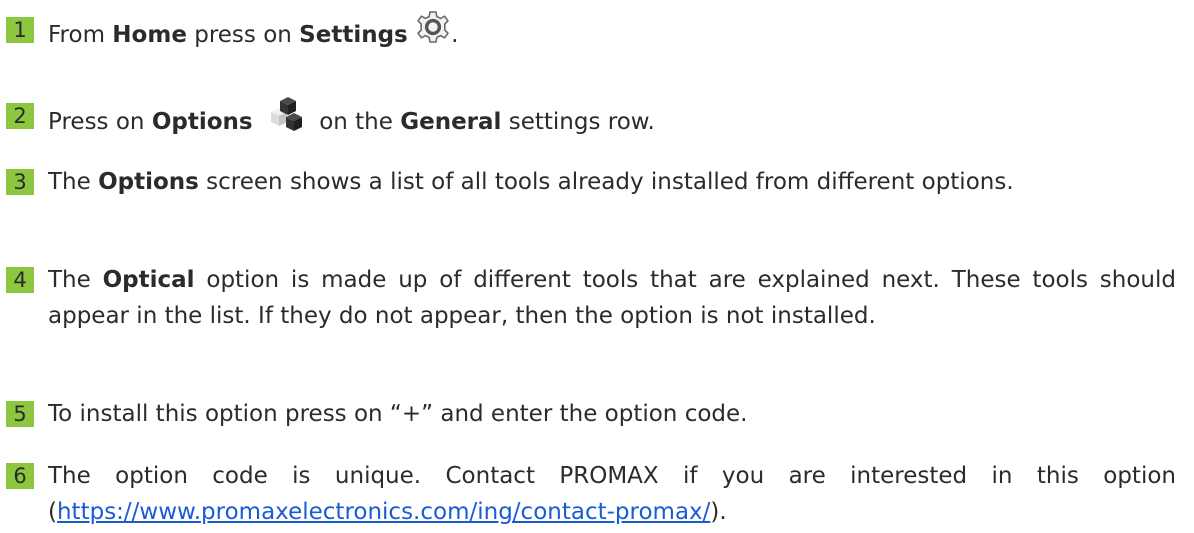 This screenshot has width=1194, height=533. What do you see at coordinates (353, 35) in the screenshot?
I see `bold-settings: Settings` at bounding box center [353, 35].